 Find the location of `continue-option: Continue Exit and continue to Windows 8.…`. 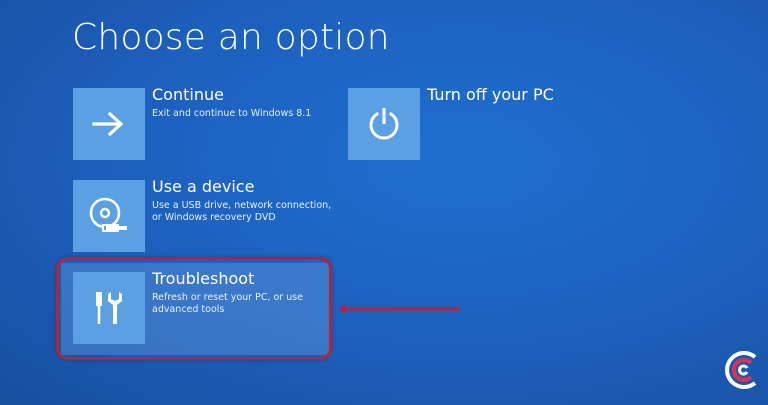

continue-option: Continue Exit and continue to Windows 8.… is located at coordinates (208, 122).